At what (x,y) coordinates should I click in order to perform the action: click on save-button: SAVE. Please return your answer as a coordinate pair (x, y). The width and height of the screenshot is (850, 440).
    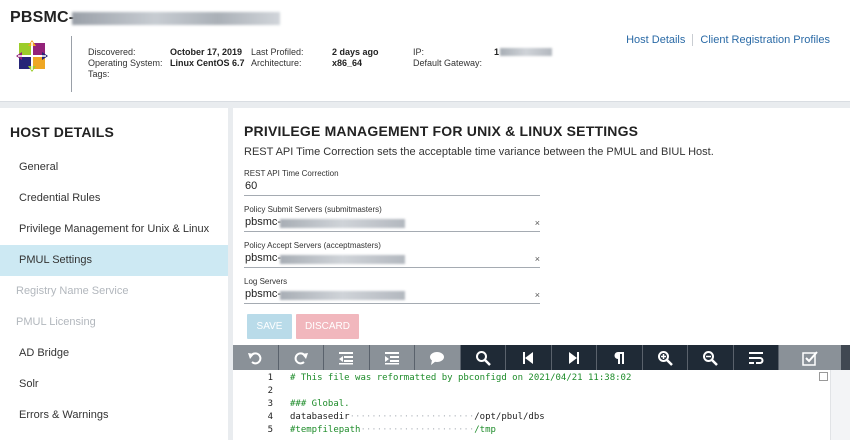
    Looking at the image, I should click on (269, 326).